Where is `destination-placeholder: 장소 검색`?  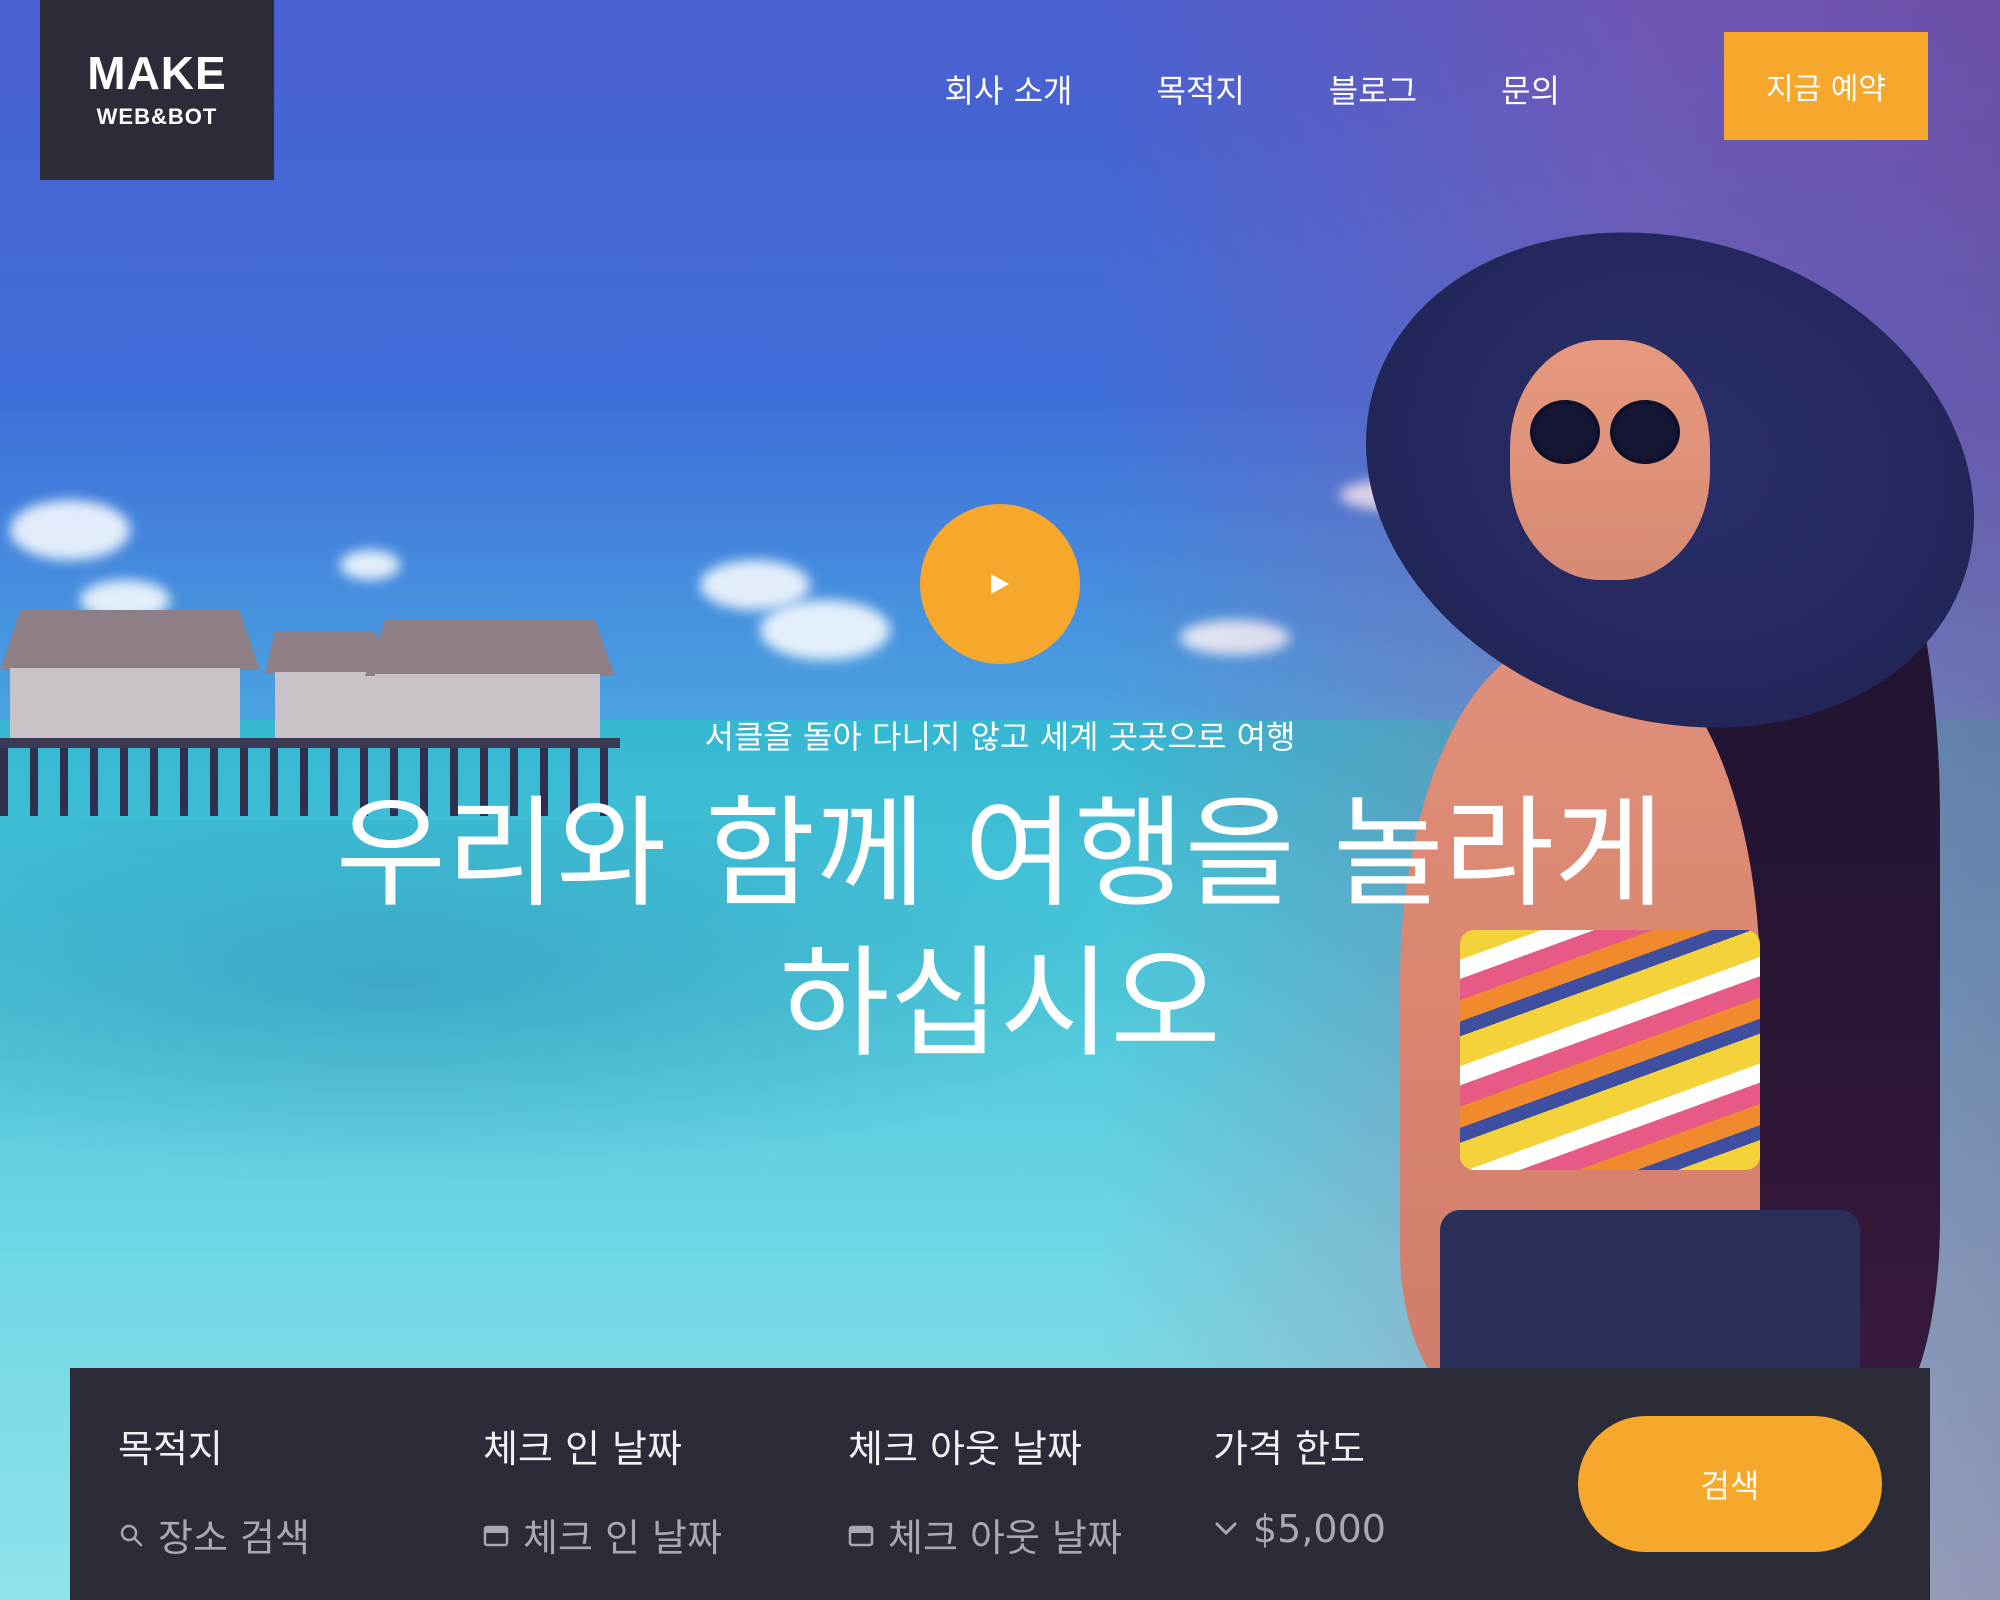
destination-placeholder: 장소 검색 is located at coordinates (234, 1538).